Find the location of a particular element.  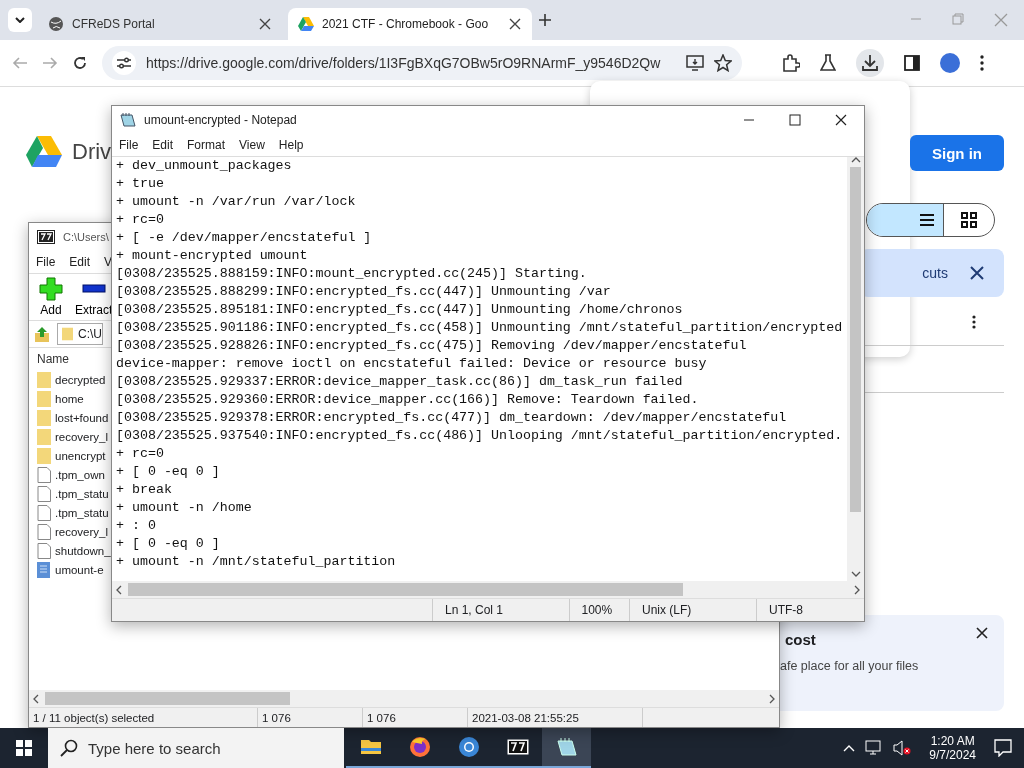

star-icon is located at coordinates (723, 63).